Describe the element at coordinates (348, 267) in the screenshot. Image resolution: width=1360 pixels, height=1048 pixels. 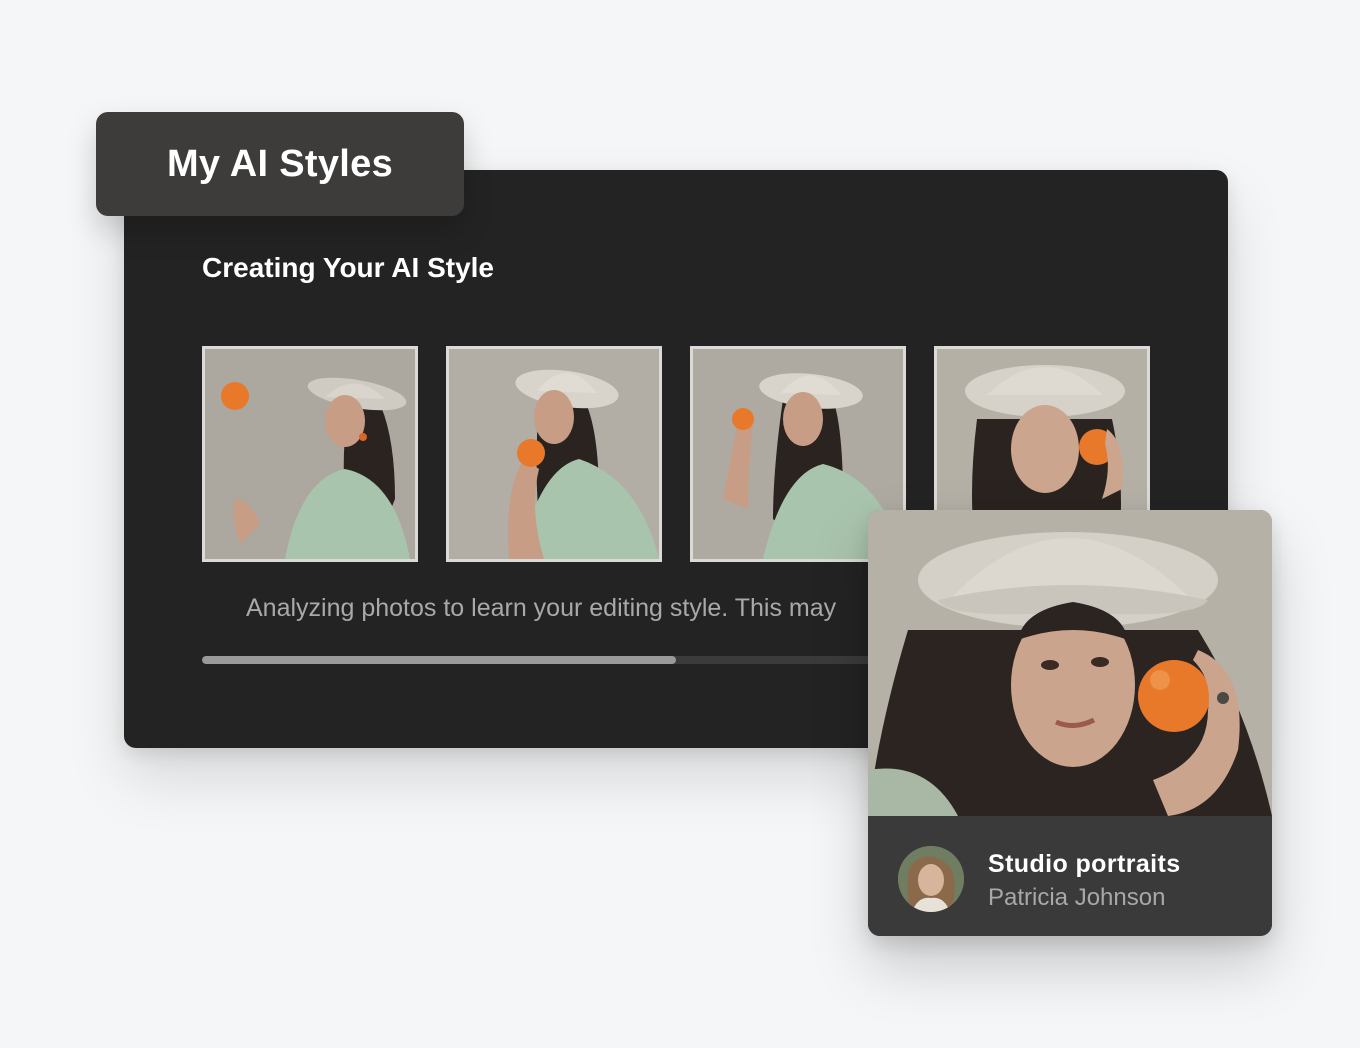
I see `panel-title: Creating Your AI Style` at that location.